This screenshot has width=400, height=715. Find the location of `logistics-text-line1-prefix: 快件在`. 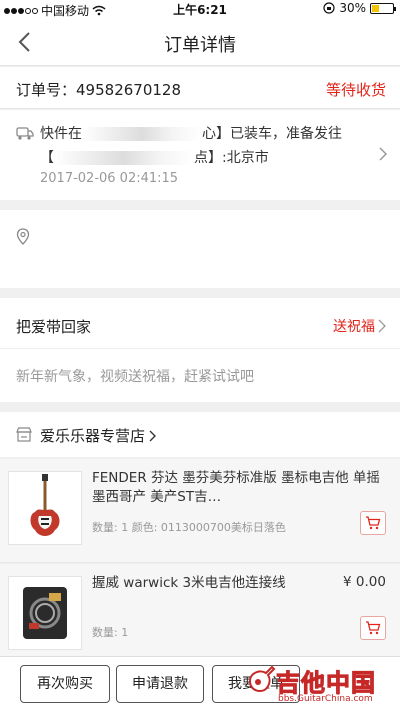

logistics-text-line1-prefix: 快件在 is located at coordinates (61, 134).